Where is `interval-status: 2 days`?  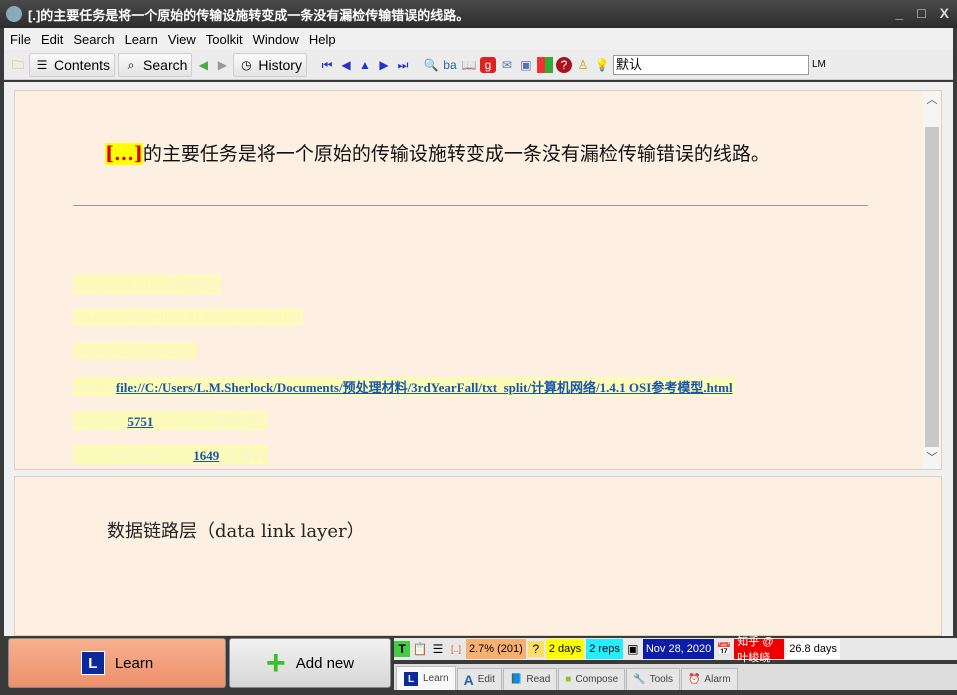
interval-status: 2 days is located at coordinates (565, 649).